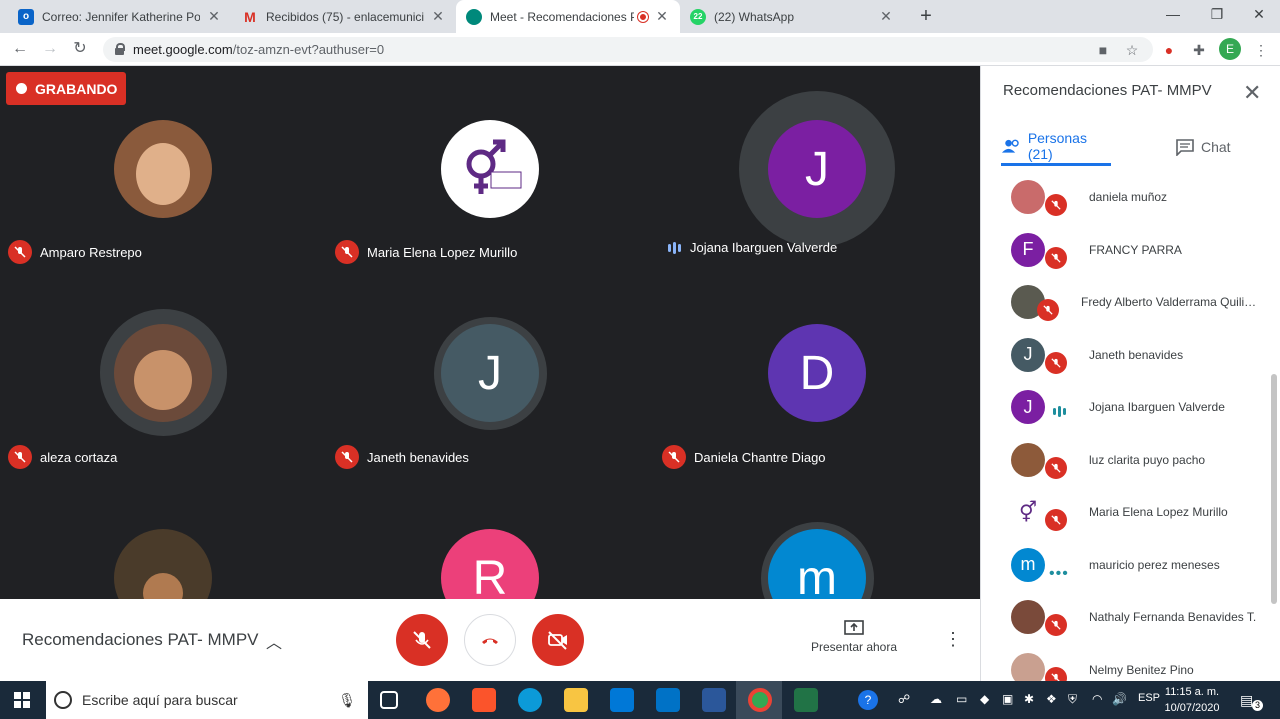 The height and width of the screenshot is (719, 1280). Describe the element at coordinates (1252, 93) in the screenshot. I see `close-panel-icon: ✕` at that location.